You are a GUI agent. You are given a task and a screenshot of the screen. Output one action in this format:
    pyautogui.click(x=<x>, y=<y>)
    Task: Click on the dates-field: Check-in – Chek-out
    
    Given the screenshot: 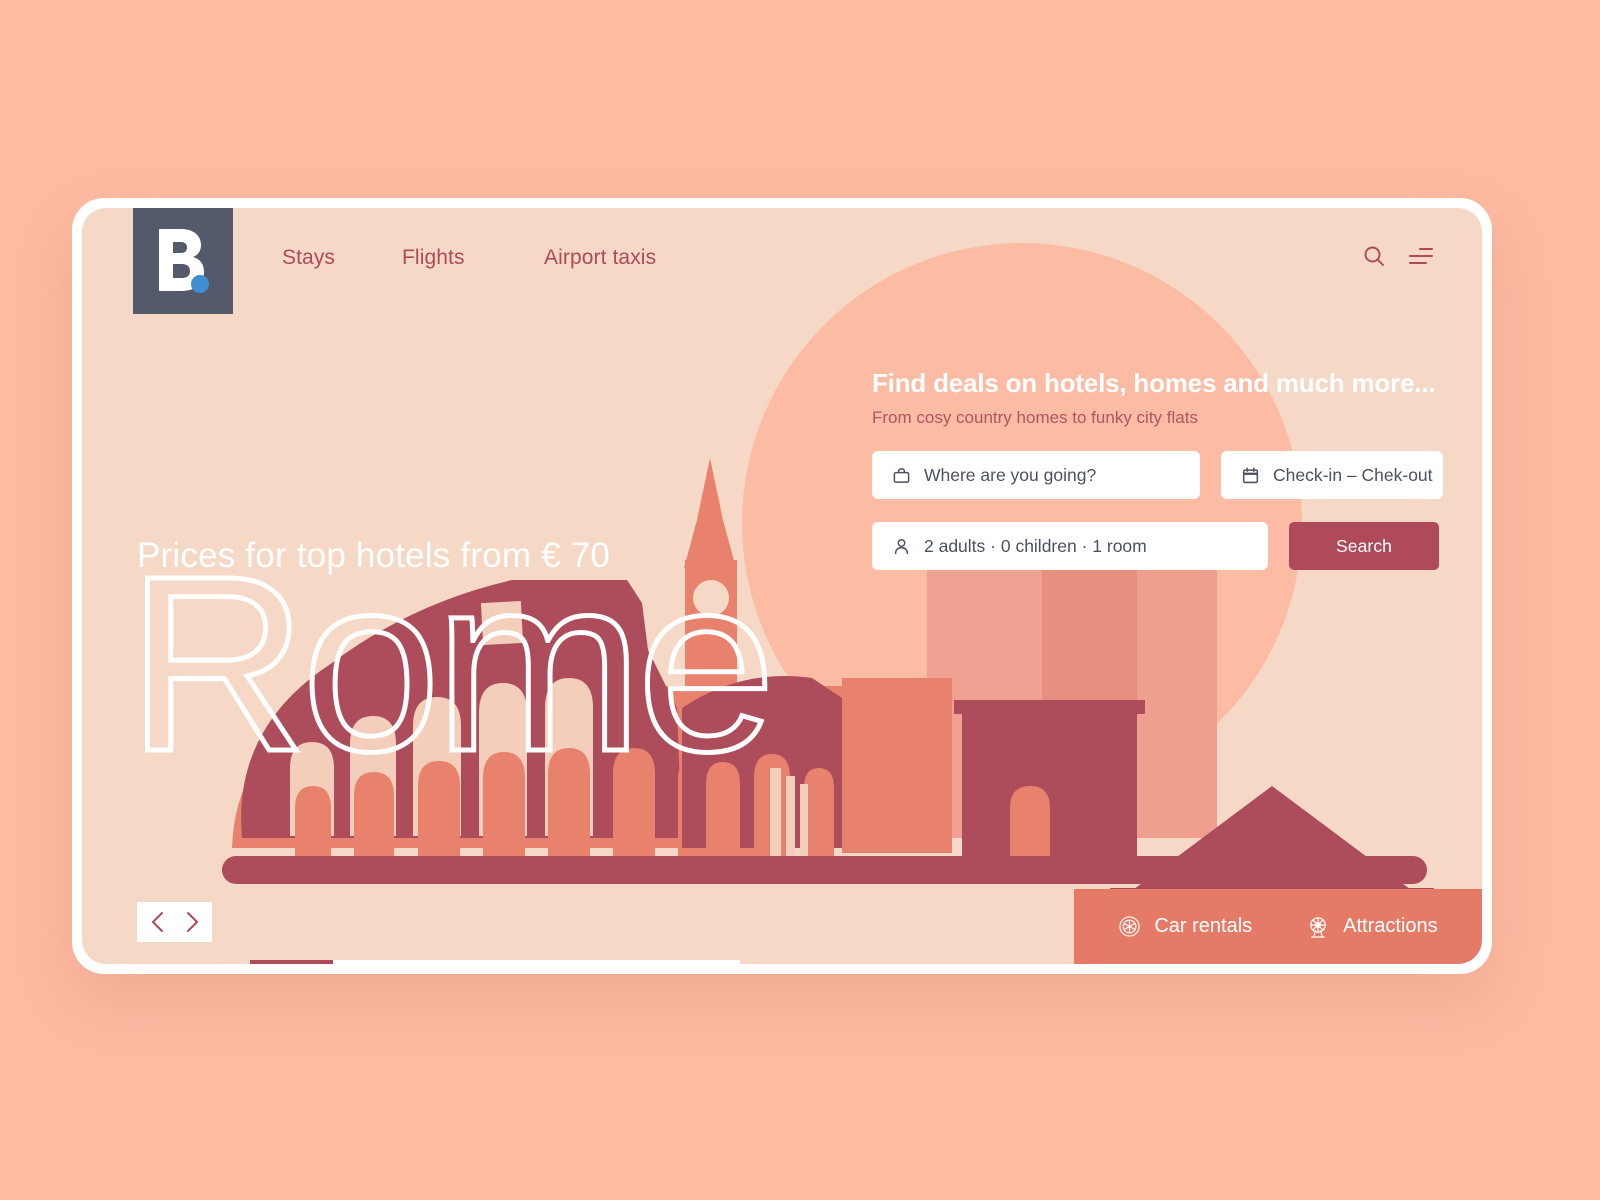 What is the action you would take?
    pyautogui.click(x=1332, y=475)
    